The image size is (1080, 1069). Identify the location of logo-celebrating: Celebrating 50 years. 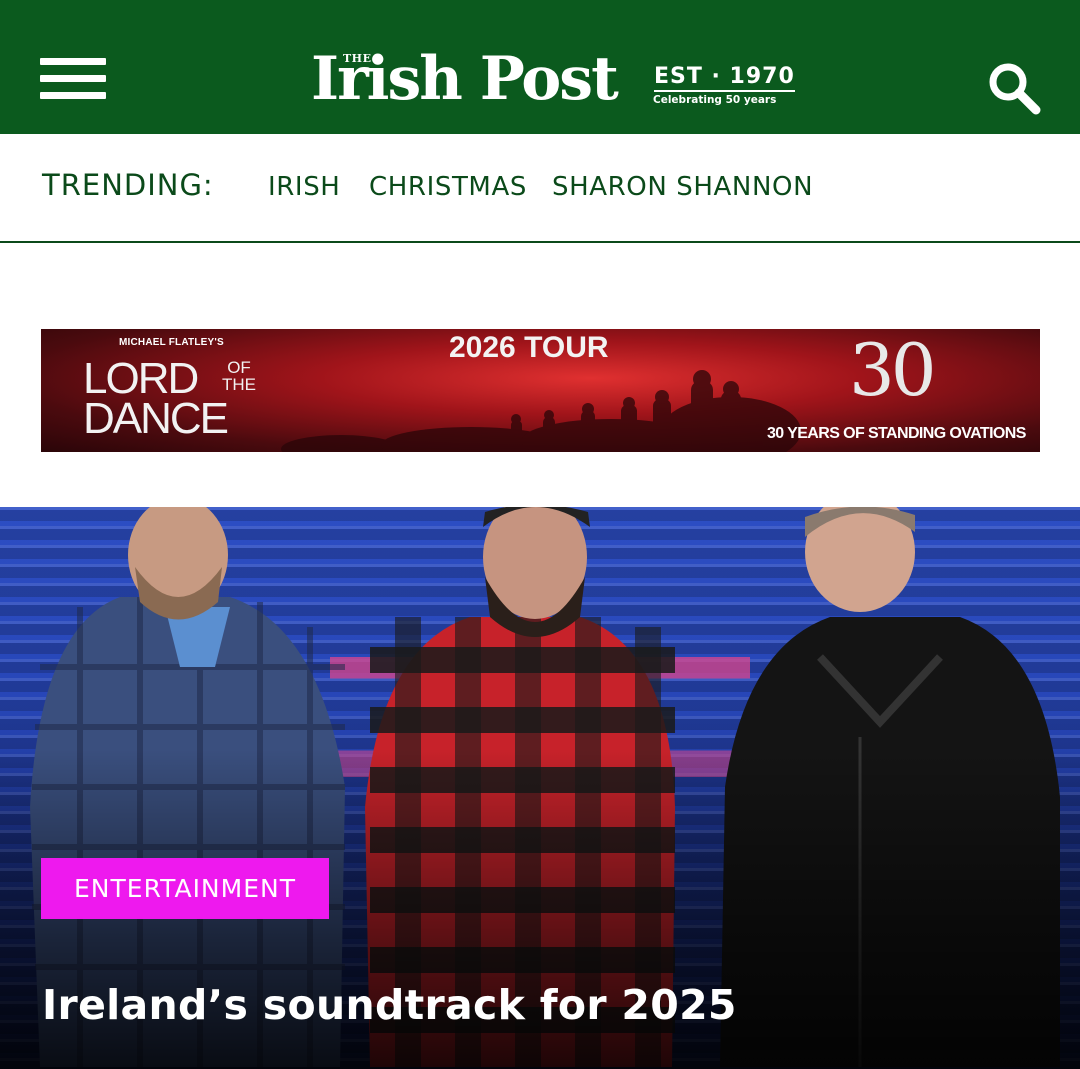
(715, 100).